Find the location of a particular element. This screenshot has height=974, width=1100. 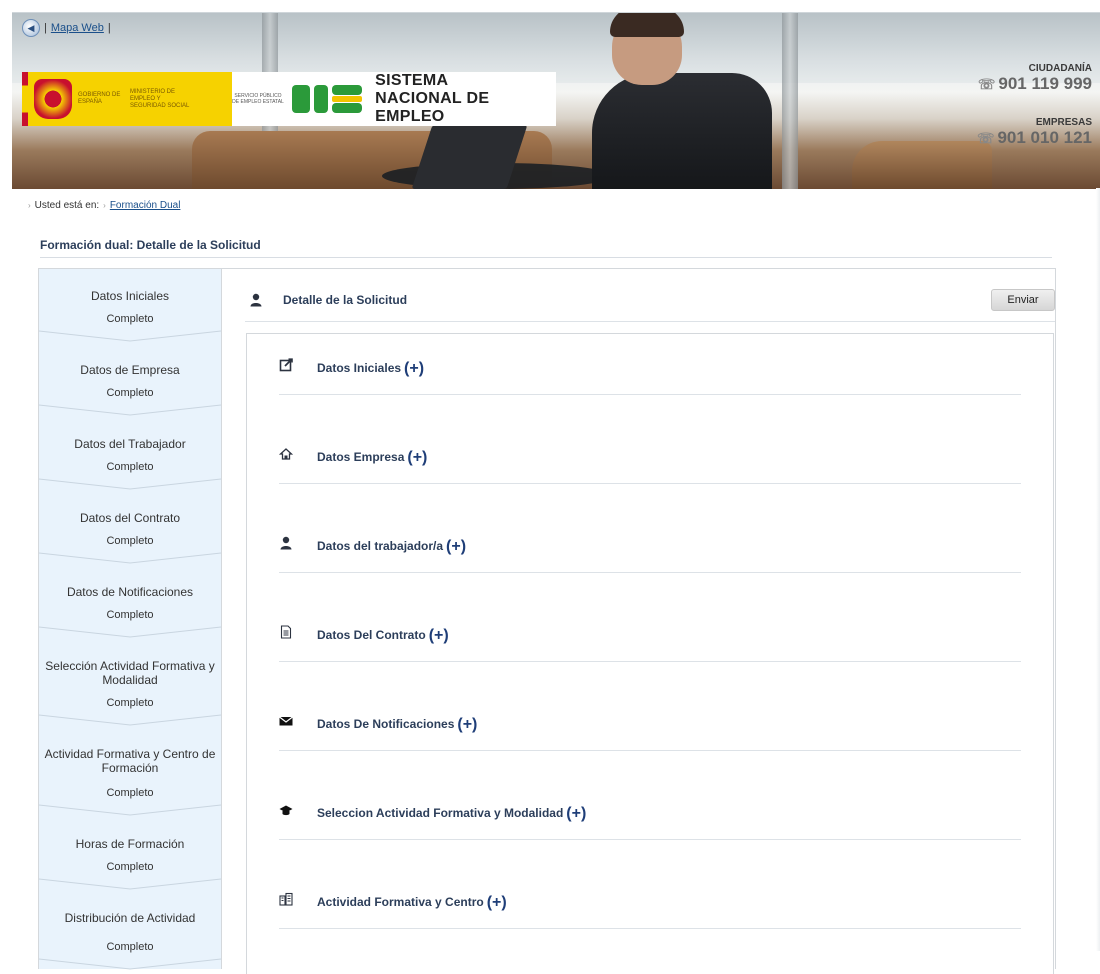

contact-number: 901 010 121 is located at coordinates (1044, 137).